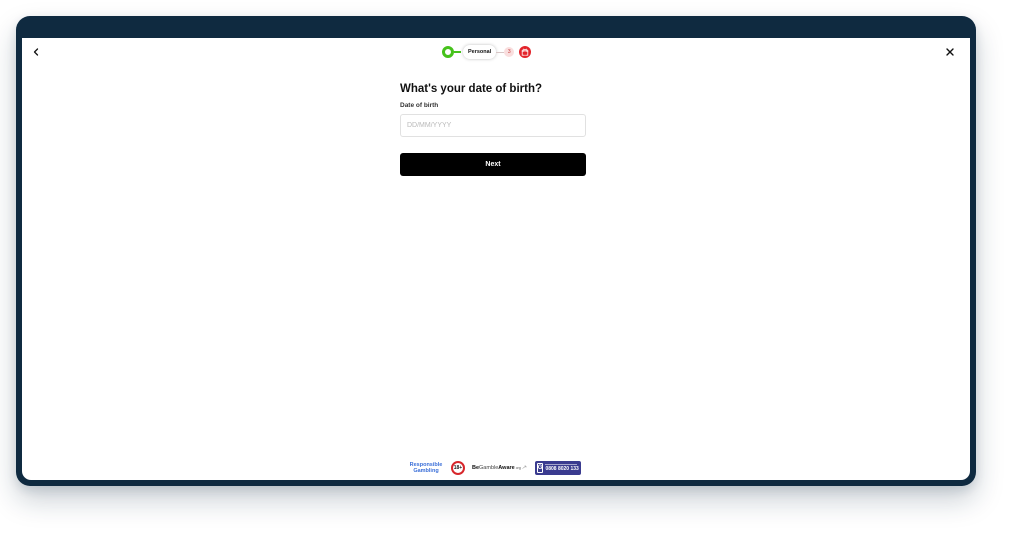 Image resolution: width=1024 pixels, height=534 pixels. Describe the element at coordinates (489, 468) in the screenshot. I see `bga-gamble: Gamble` at that location.